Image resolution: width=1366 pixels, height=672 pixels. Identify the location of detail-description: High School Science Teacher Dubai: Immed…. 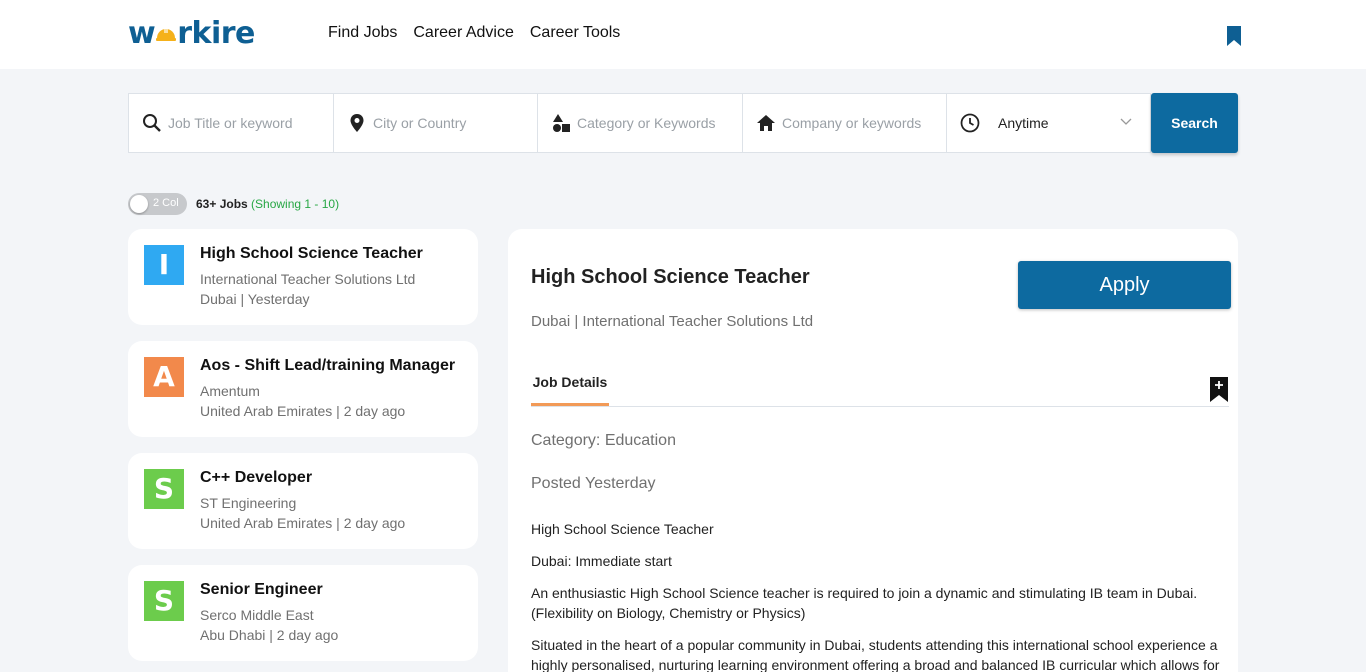
(881, 595).